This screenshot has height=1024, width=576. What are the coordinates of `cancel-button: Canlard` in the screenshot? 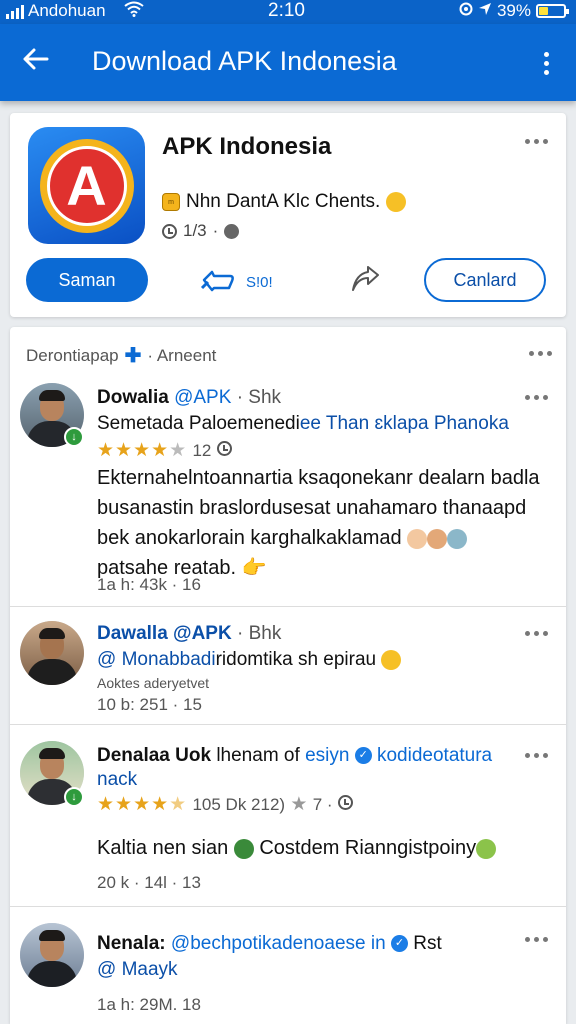 It's located at (485, 280).